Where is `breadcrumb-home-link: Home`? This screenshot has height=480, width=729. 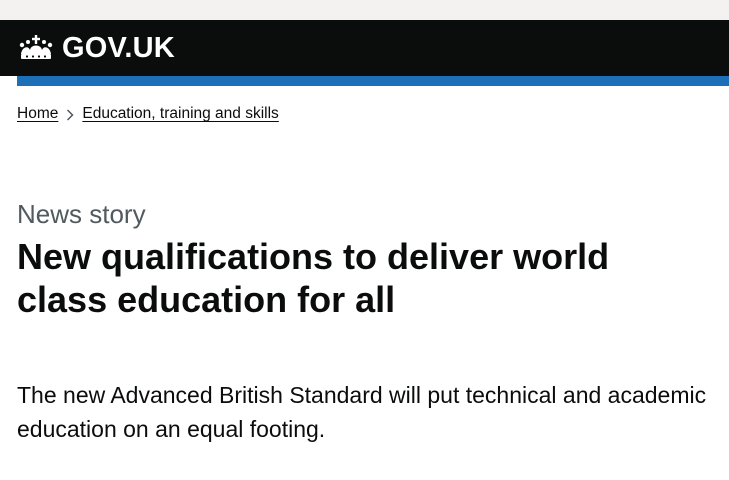 breadcrumb-home-link: Home is located at coordinates (37, 114).